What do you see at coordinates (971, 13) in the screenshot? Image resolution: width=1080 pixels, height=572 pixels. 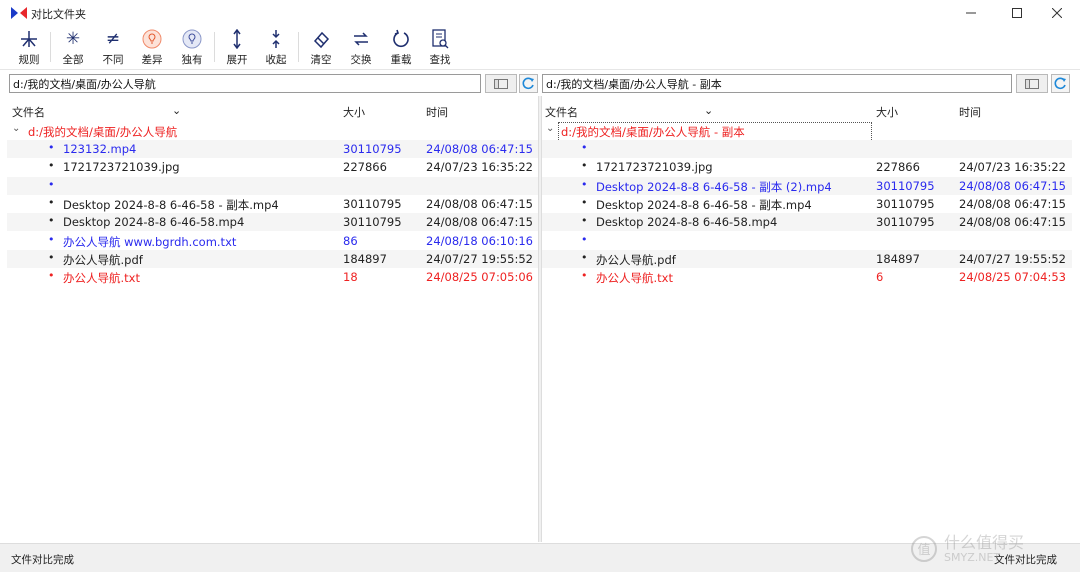 I see `minimize-button` at bounding box center [971, 13].